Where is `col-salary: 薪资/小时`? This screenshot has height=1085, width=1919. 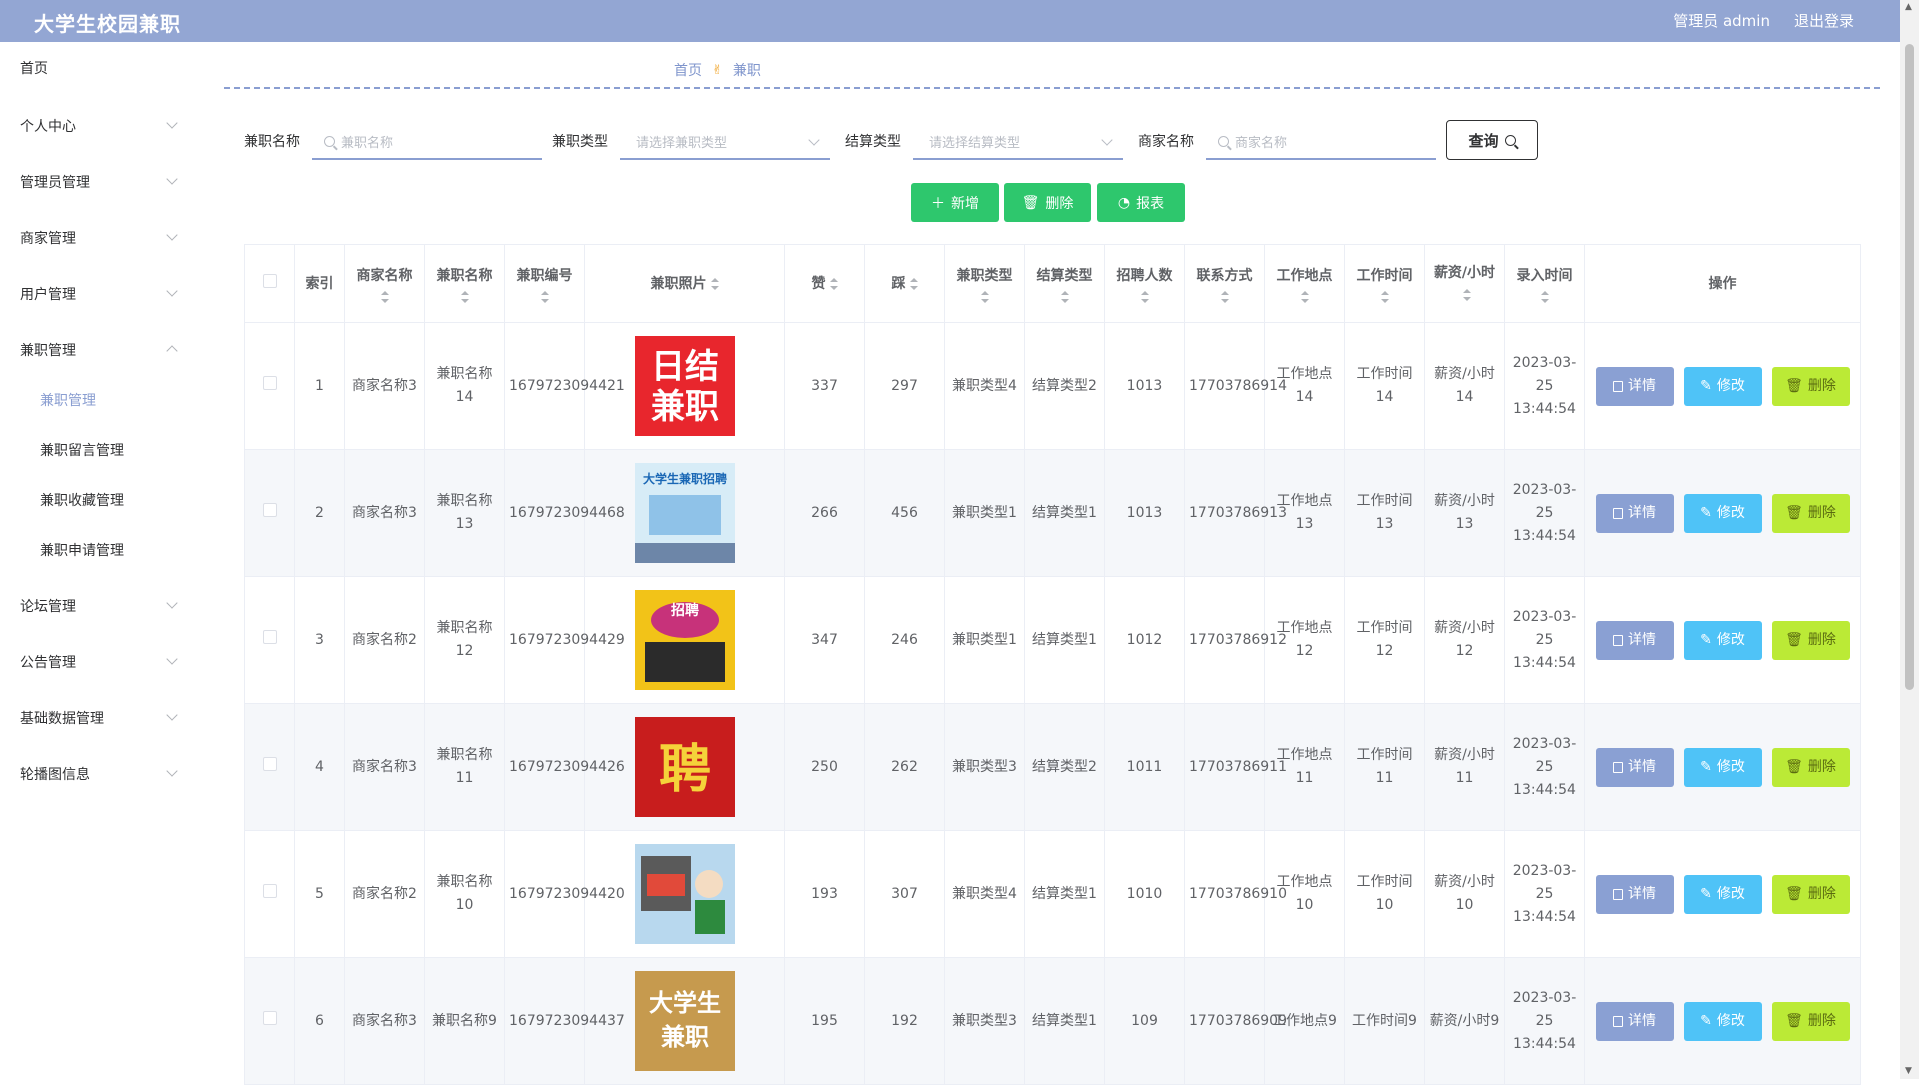 col-salary: 薪资/小时 is located at coordinates (1464, 283).